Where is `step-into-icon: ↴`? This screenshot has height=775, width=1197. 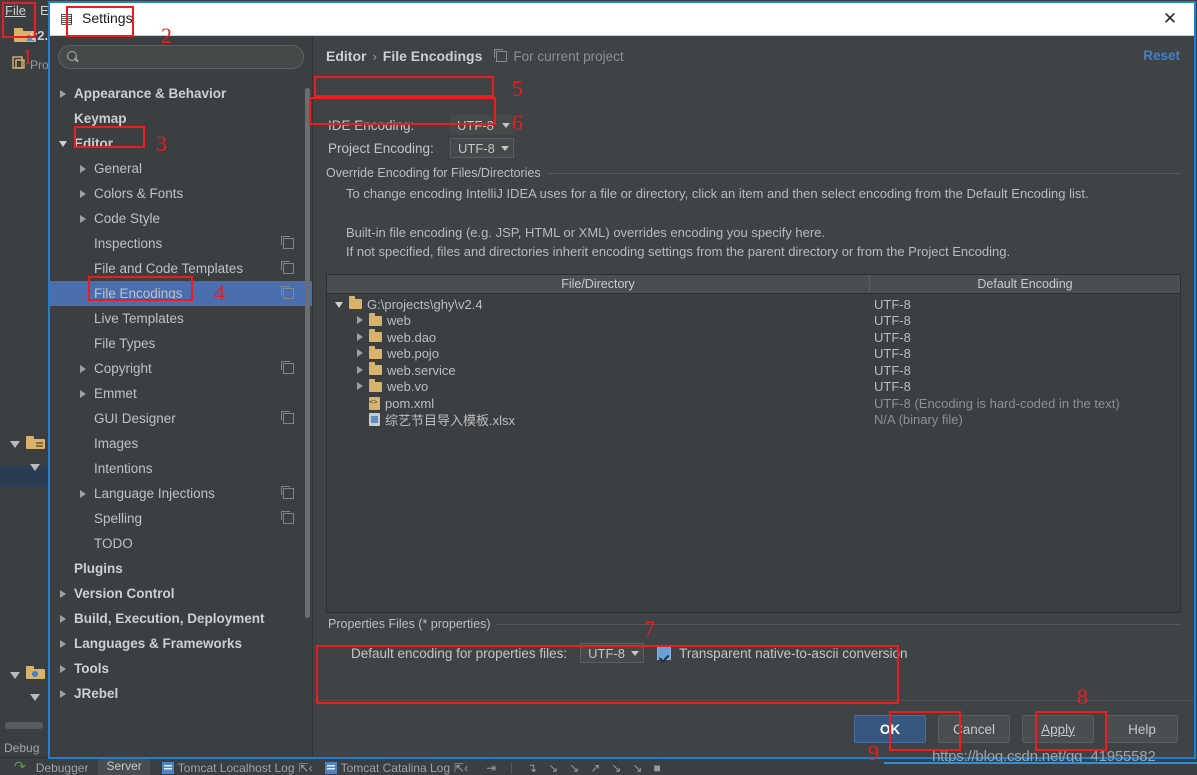 step-into-icon: ↴ is located at coordinates (532, 768).